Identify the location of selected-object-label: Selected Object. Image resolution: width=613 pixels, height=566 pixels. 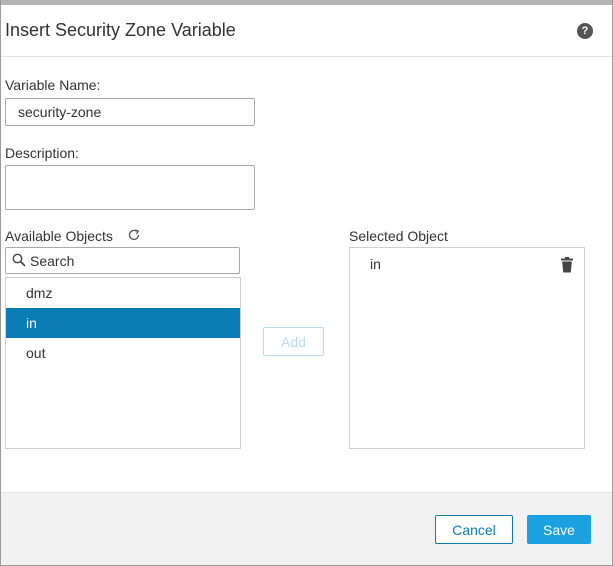
(398, 236).